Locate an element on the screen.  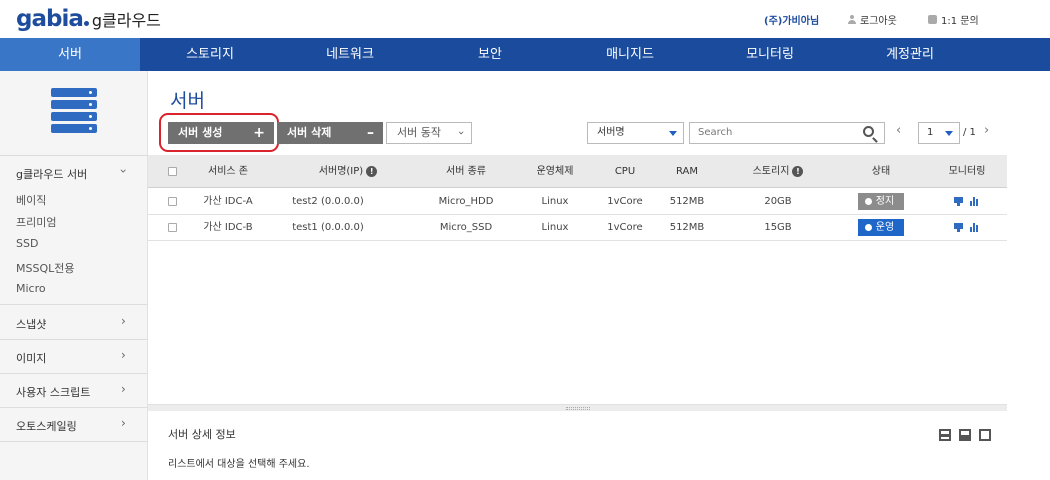
page-title: 서버 is located at coordinates (187, 101).